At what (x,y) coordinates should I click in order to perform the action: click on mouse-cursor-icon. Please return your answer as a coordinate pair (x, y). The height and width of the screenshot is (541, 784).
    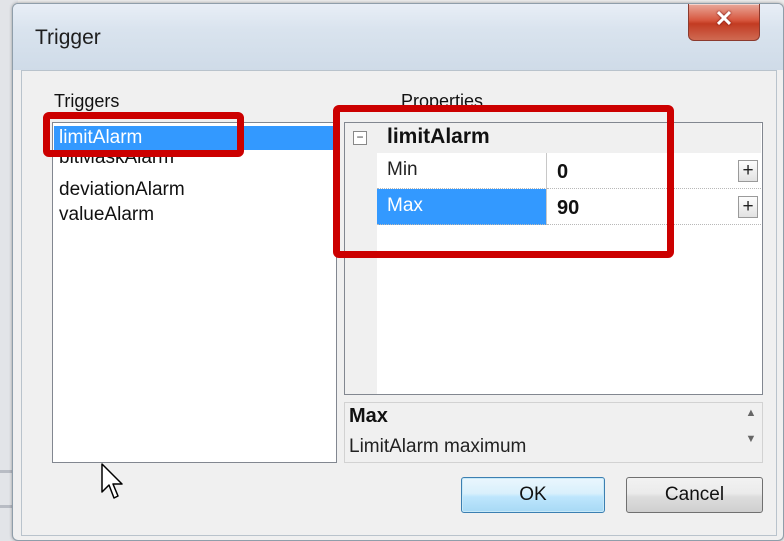
    Looking at the image, I should click on (112, 481).